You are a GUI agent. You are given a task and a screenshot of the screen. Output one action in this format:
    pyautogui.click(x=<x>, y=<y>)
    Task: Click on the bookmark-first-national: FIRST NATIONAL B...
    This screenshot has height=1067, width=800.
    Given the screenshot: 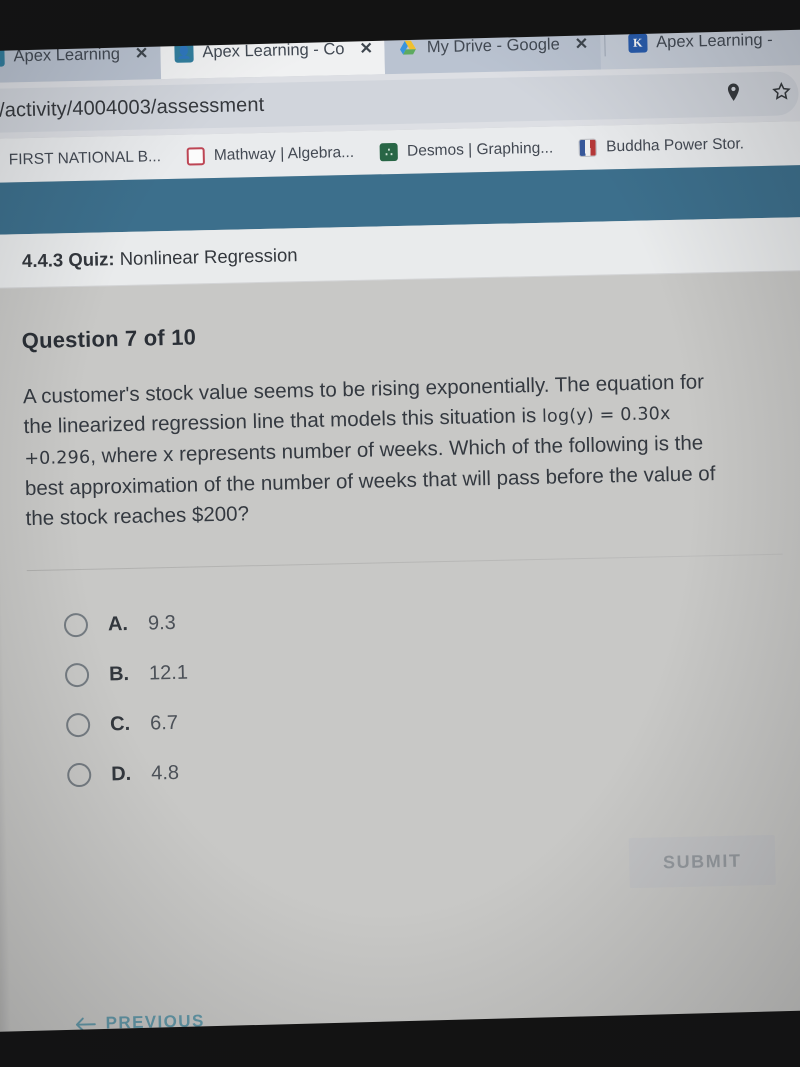 What is the action you would take?
    pyautogui.click(x=81, y=159)
    